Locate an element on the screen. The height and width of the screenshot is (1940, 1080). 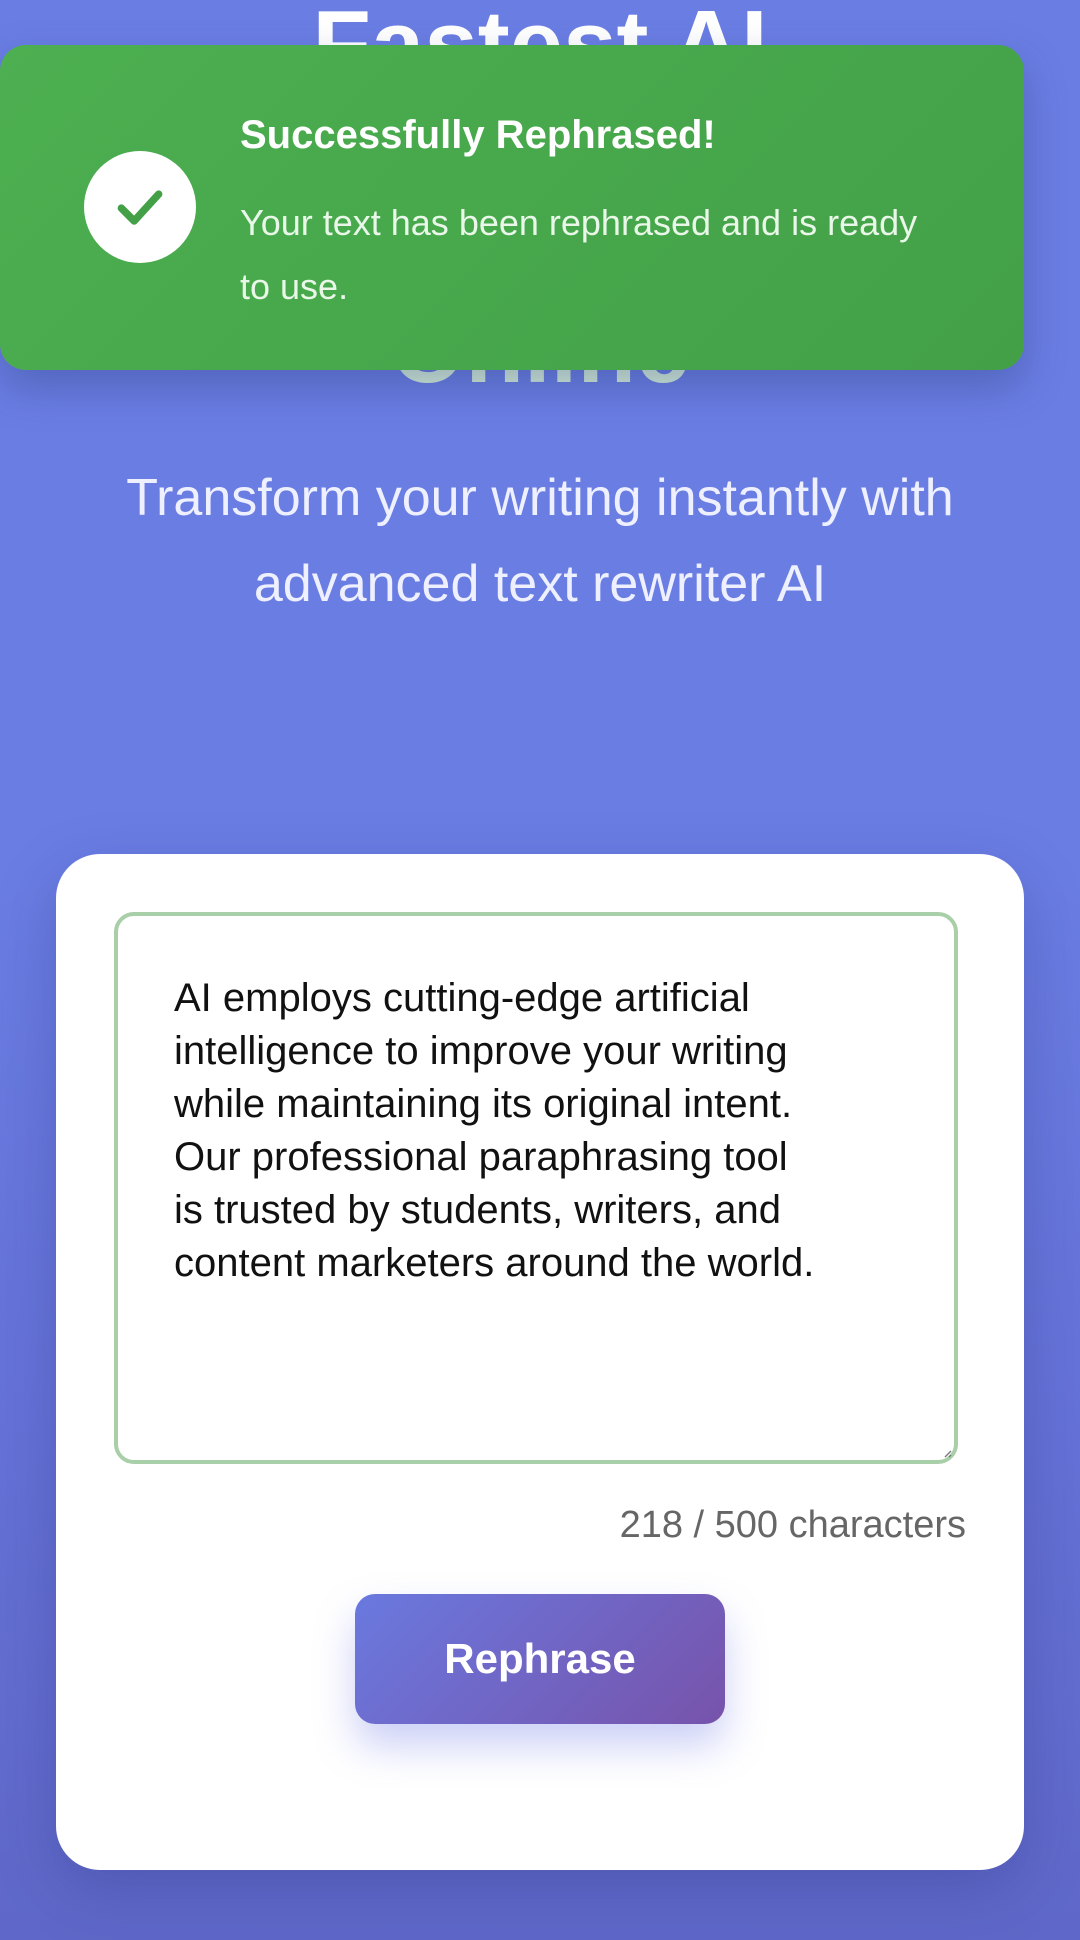
check-icon is located at coordinates (140, 207).